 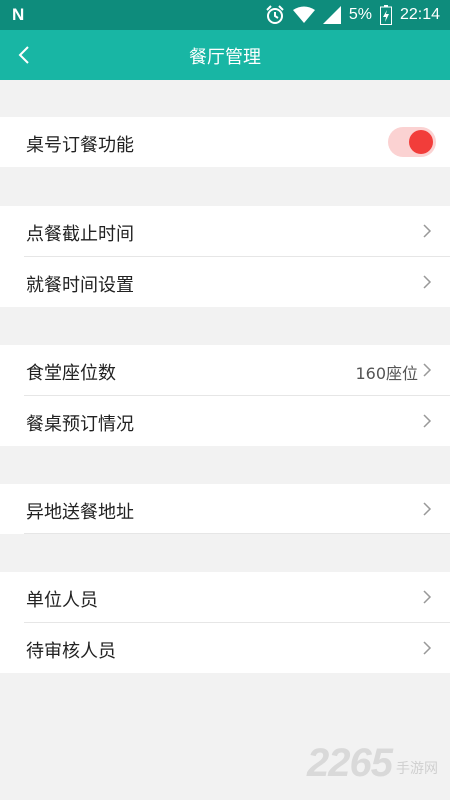 I want to click on status-icons: 5% 22:14, so click(x=352, y=15).